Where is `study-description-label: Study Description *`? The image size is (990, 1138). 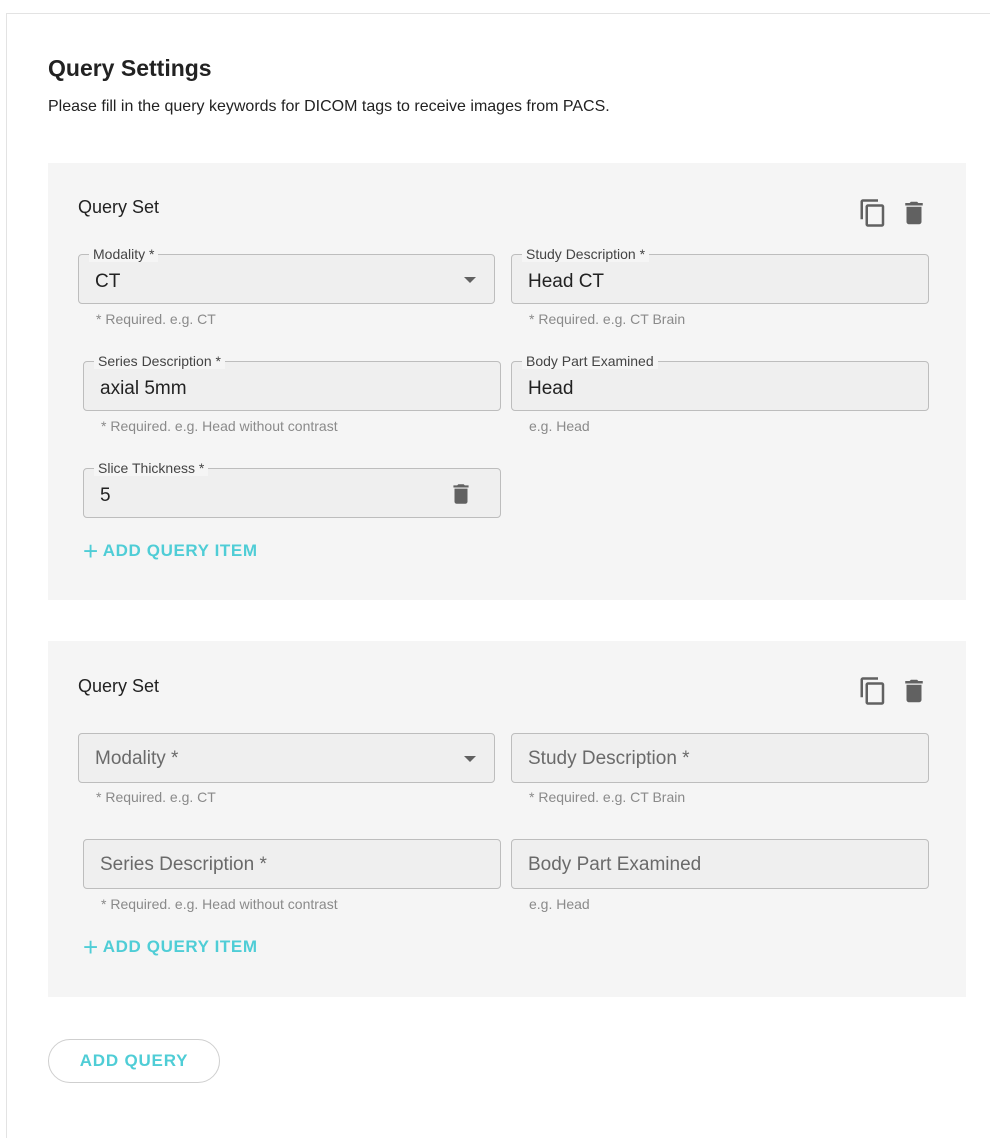
study-description-label: Study Description * is located at coordinates (586, 254).